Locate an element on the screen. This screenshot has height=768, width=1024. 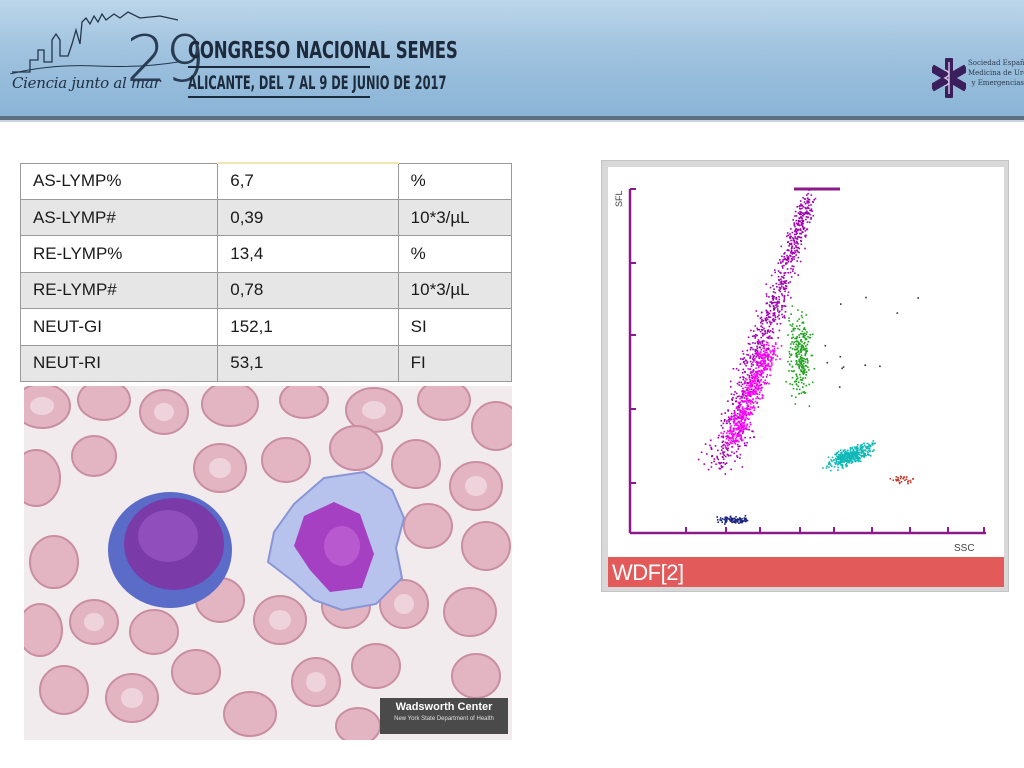
society-name-line: Medicina de Urgencias is located at coordinates (996, 73).